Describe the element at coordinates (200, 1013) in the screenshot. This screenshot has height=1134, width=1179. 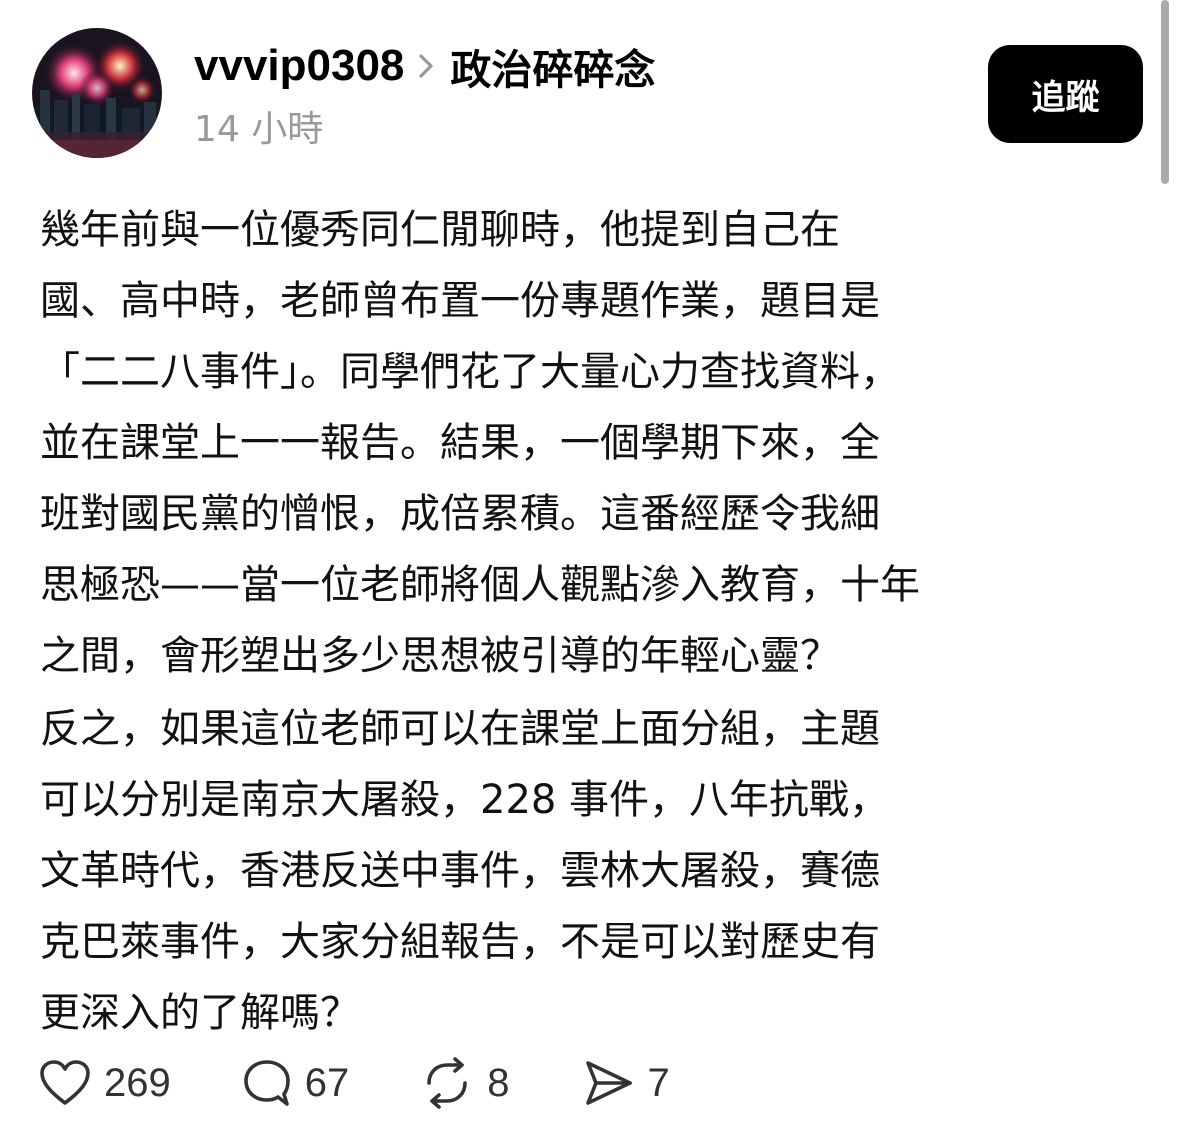
I see `text-line: 更深入的了解嗎？` at that location.